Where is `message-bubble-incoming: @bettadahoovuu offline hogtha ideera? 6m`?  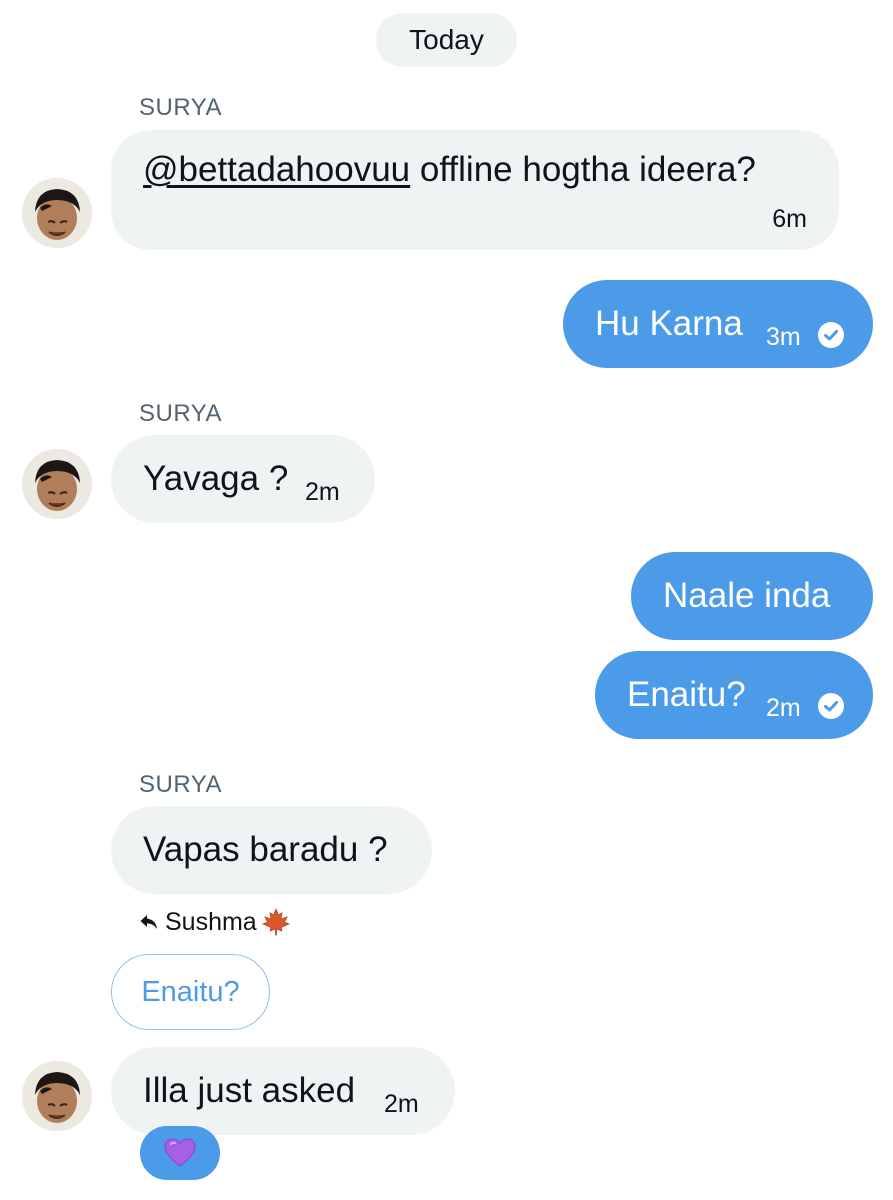
message-bubble-incoming: @bettadahoovuu offline hogtha ideera? 6m is located at coordinates (475, 190).